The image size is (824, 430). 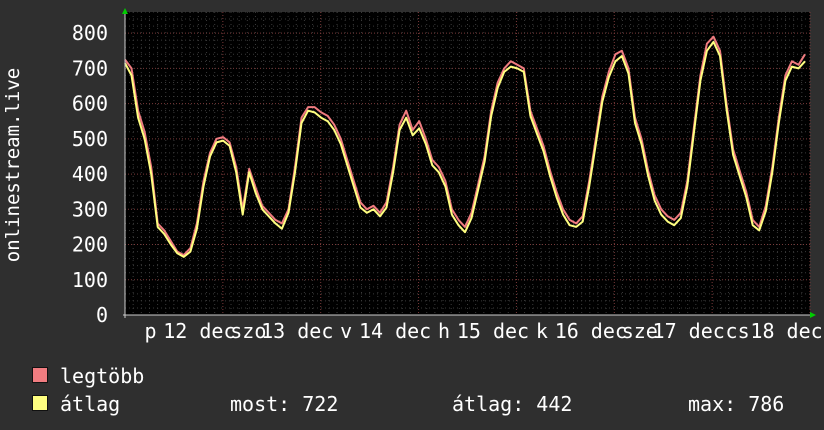 I want to click on y-tick-label: 600, so click(x=90, y=104).